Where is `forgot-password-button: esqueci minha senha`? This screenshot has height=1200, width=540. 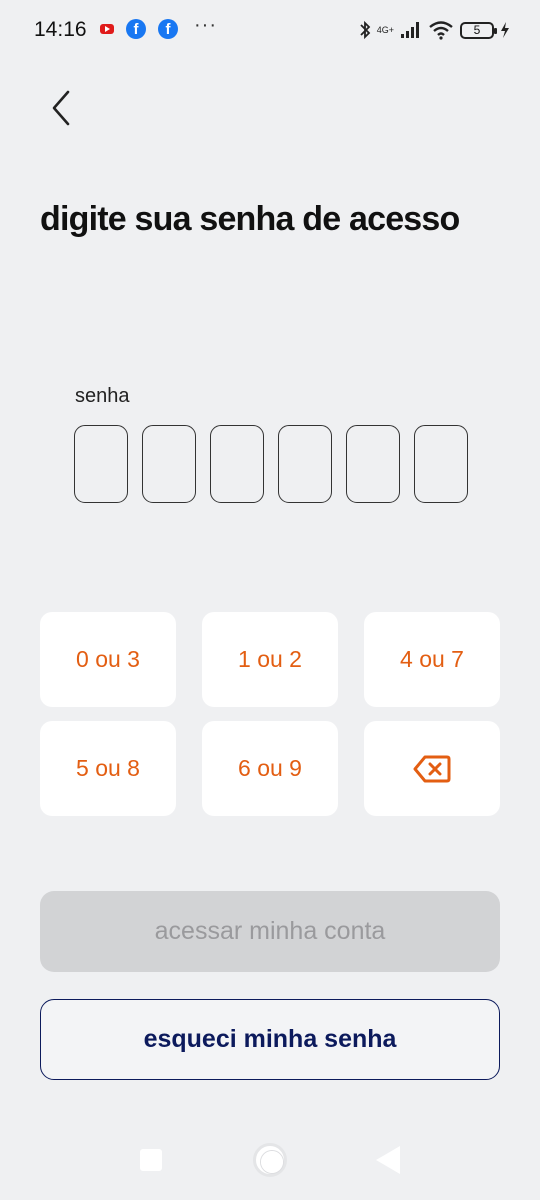 forgot-password-button: esqueci minha senha is located at coordinates (270, 1039).